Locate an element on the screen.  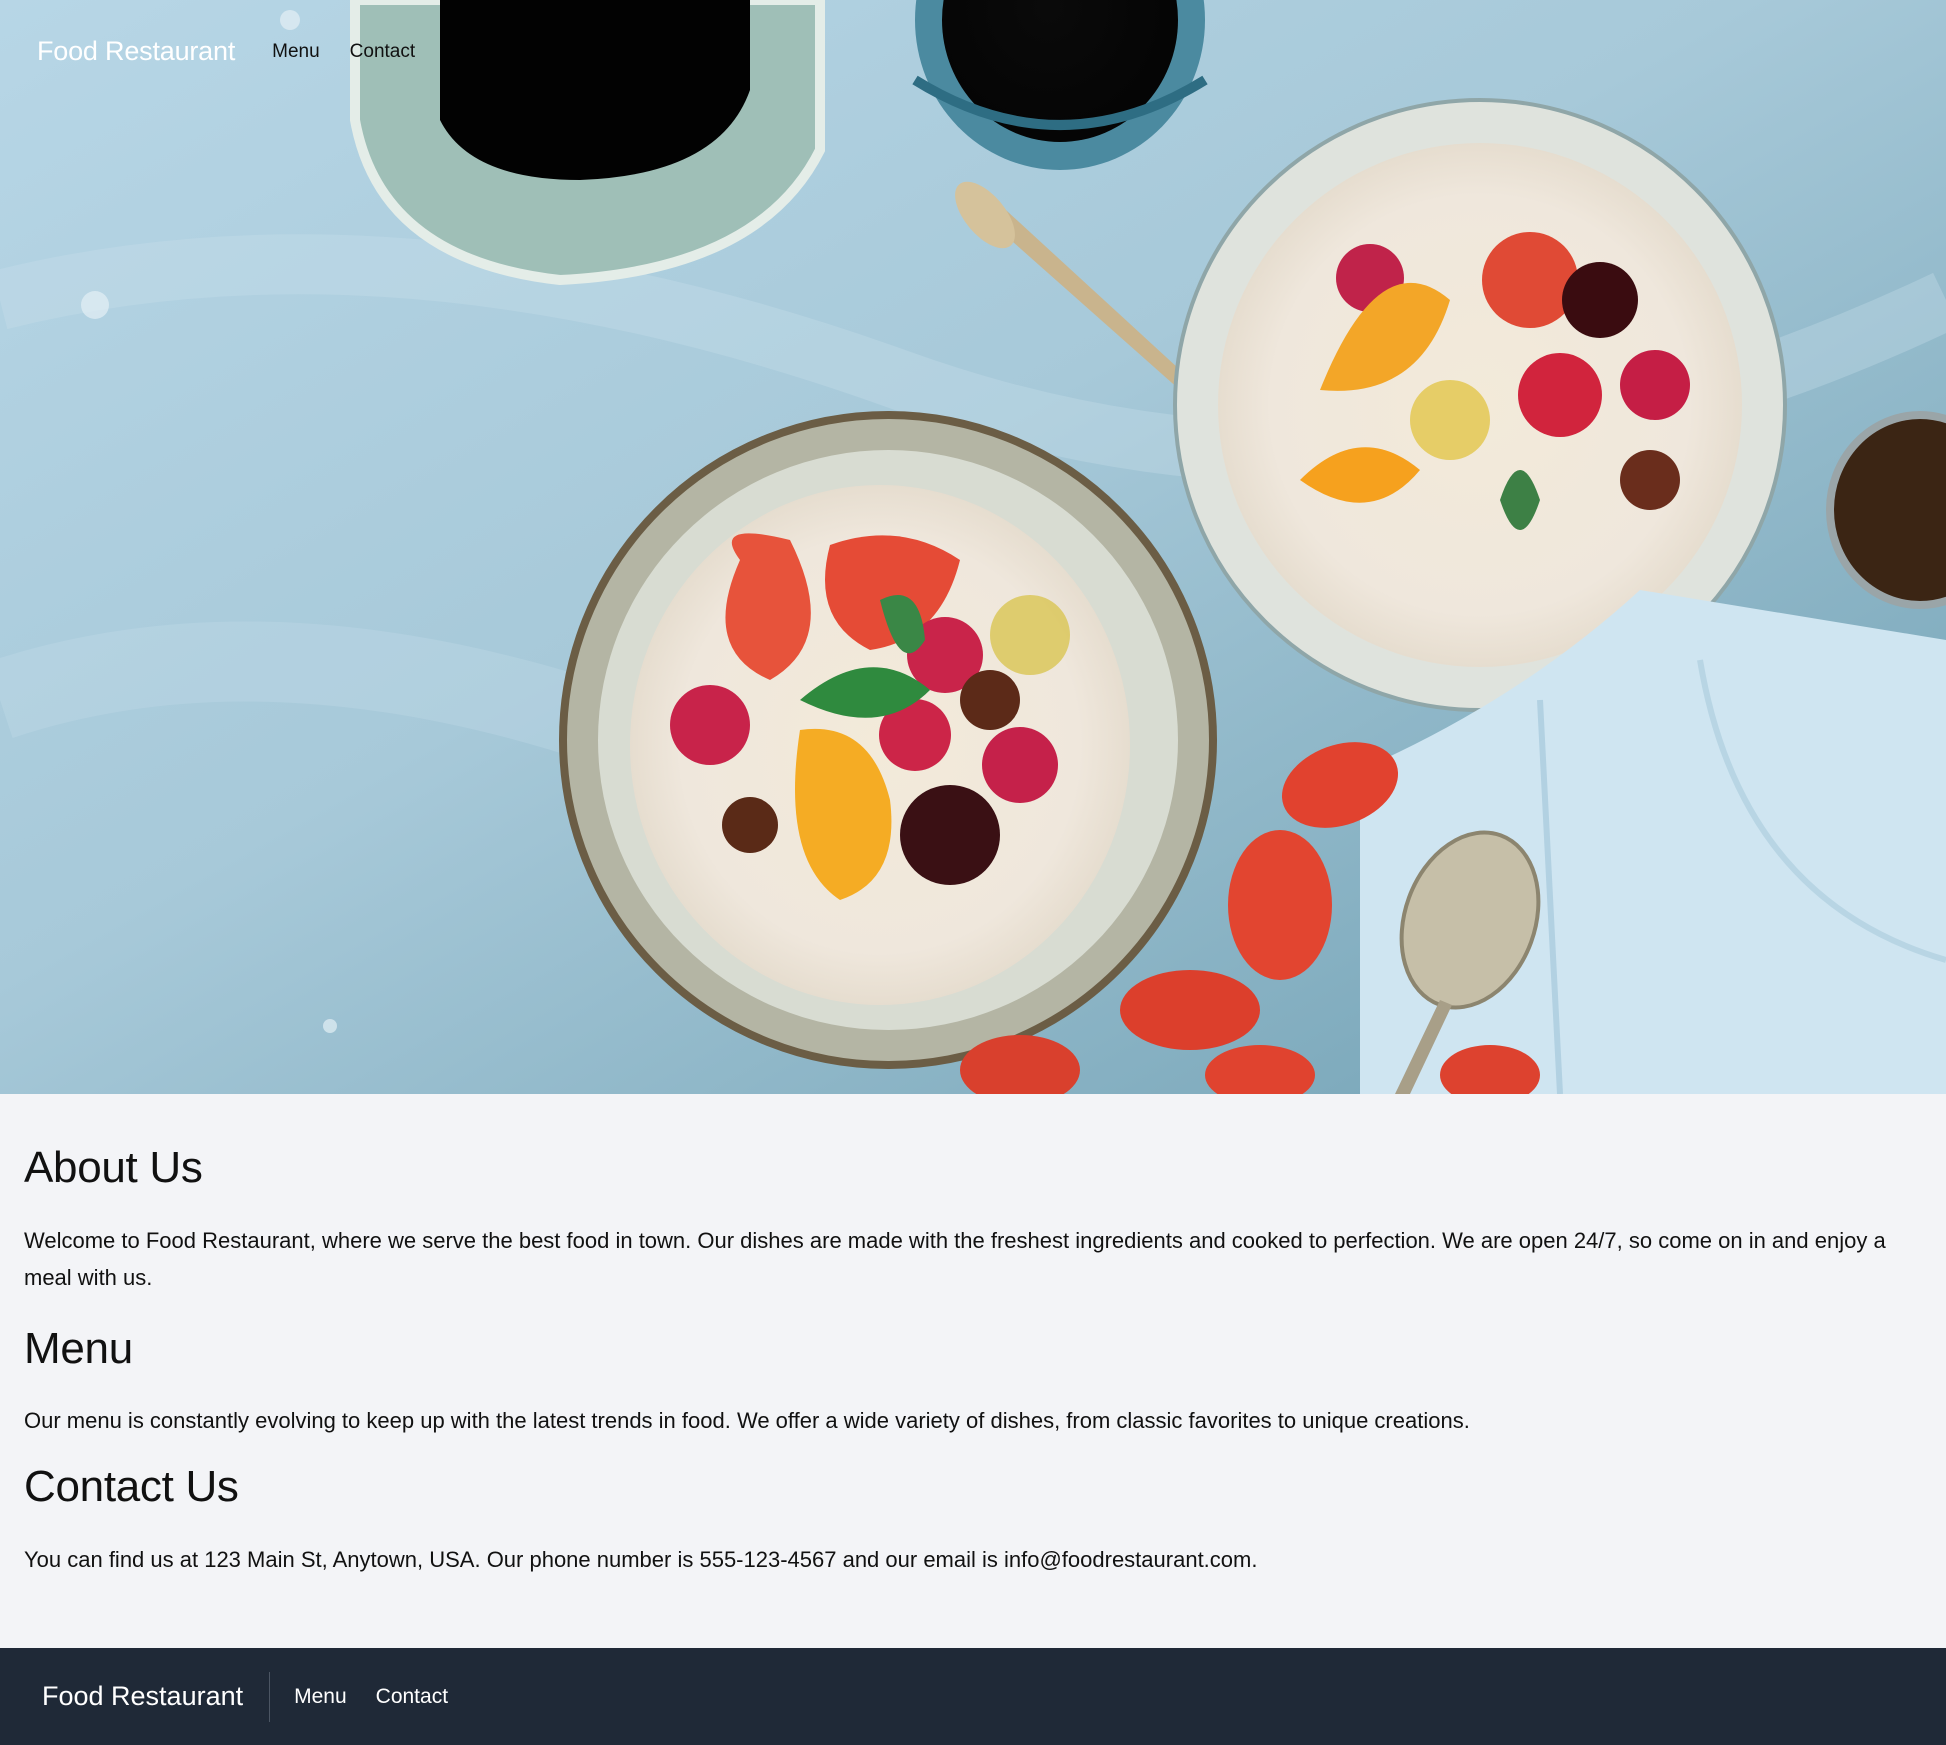
footer-link-menu: Menu is located at coordinates (320, 1697).